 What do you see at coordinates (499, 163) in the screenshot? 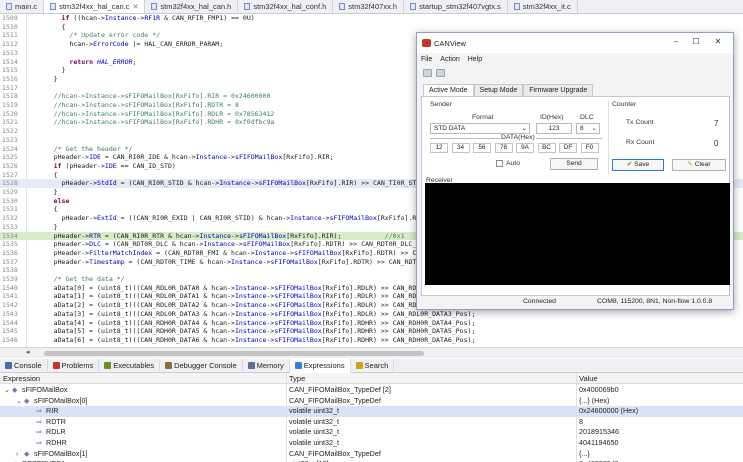
I see `auto-checkbox` at bounding box center [499, 163].